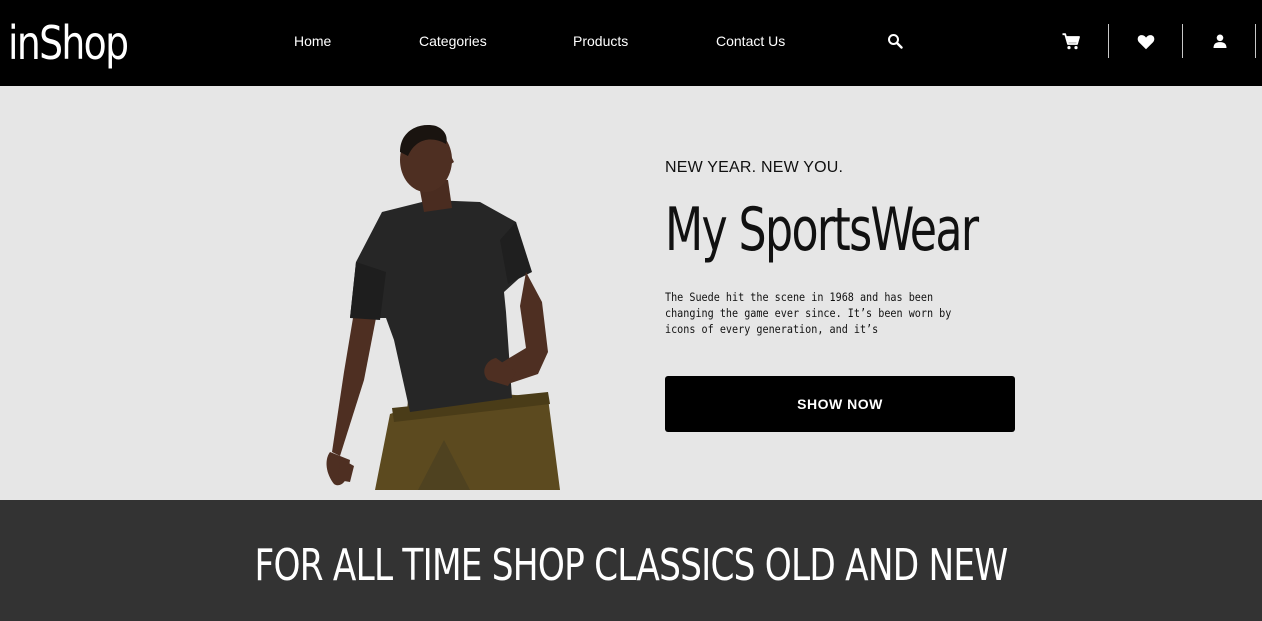  What do you see at coordinates (822, 230) in the screenshot?
I see `hero-title: My SportsWear` at bounding box center [822, 230].